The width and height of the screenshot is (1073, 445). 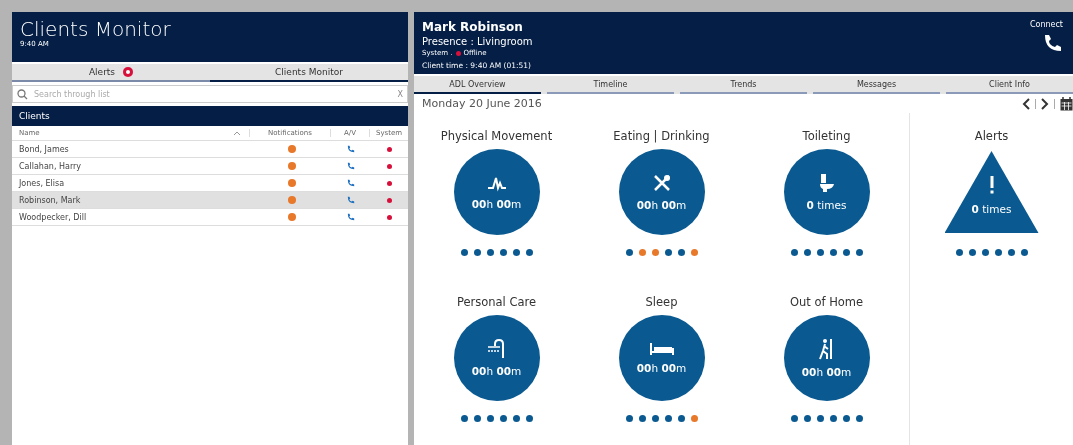 I want to click on client-row: Woodpecker, Dill, so click(x=210, y=217).